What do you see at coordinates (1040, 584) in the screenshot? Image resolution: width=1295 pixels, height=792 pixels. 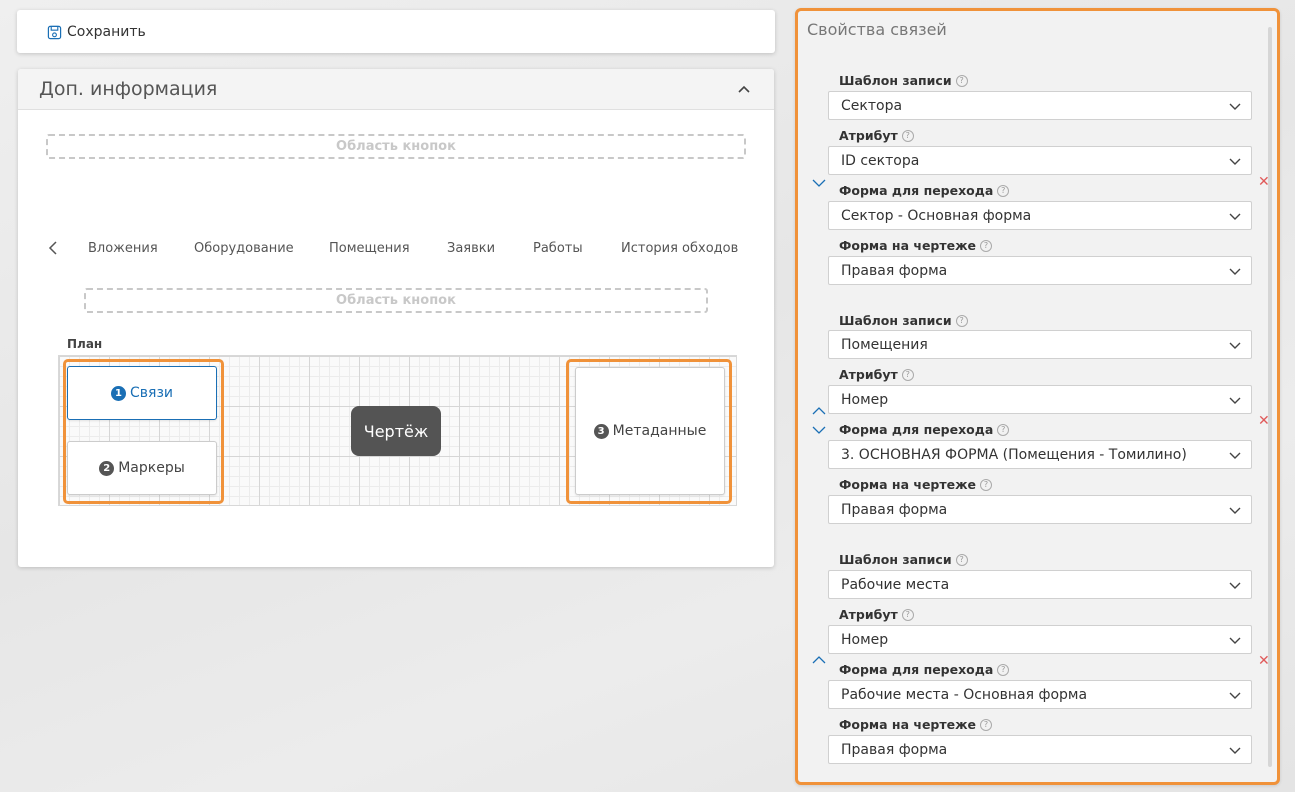 I see `template-select: Рабочие места` at bounding box center [1040, 584].